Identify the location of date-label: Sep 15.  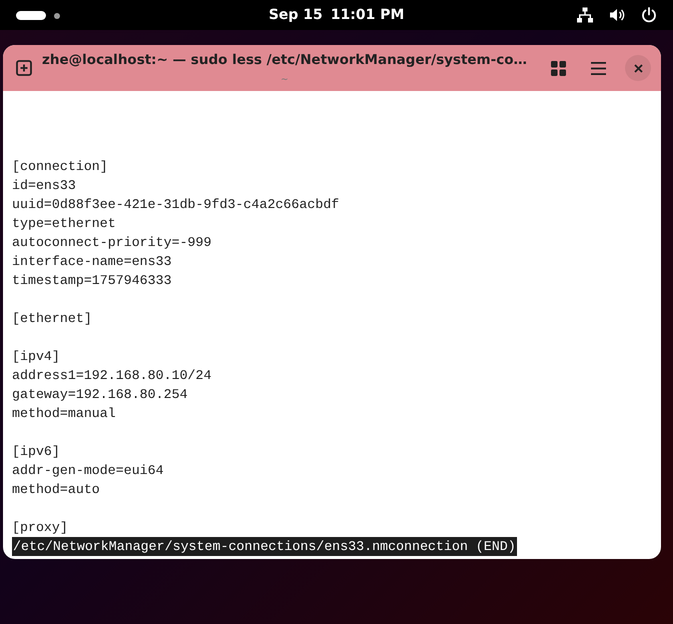
(295, 15).